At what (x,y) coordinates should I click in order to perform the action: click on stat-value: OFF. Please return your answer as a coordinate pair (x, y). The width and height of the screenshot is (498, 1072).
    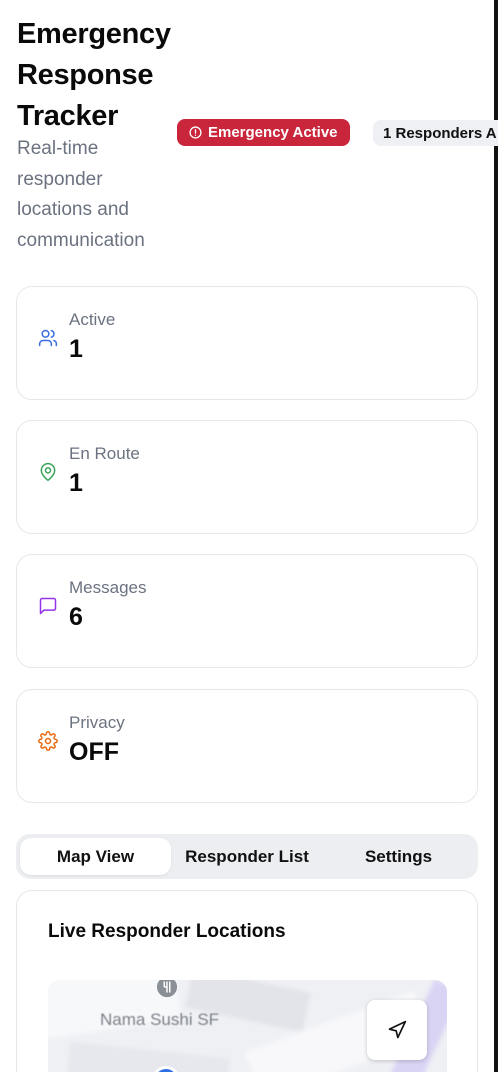
    Looking at the image, I should click on (94, 752).